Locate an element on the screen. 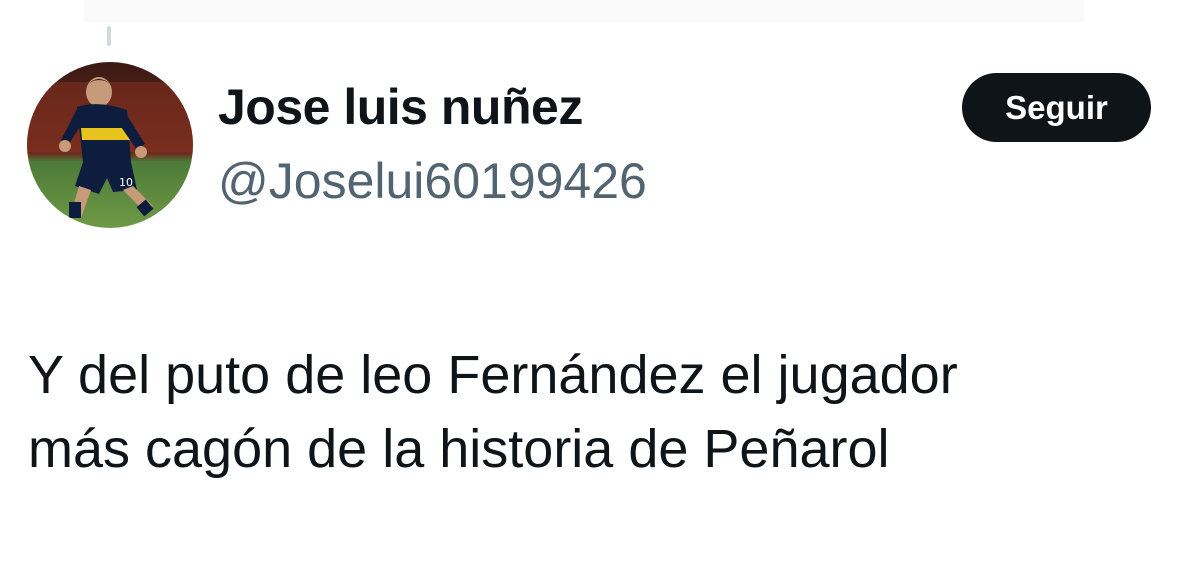 This screenshot has height=580, width=1200. profile-photo-icon: 10 is located at coordinates (110, 145).